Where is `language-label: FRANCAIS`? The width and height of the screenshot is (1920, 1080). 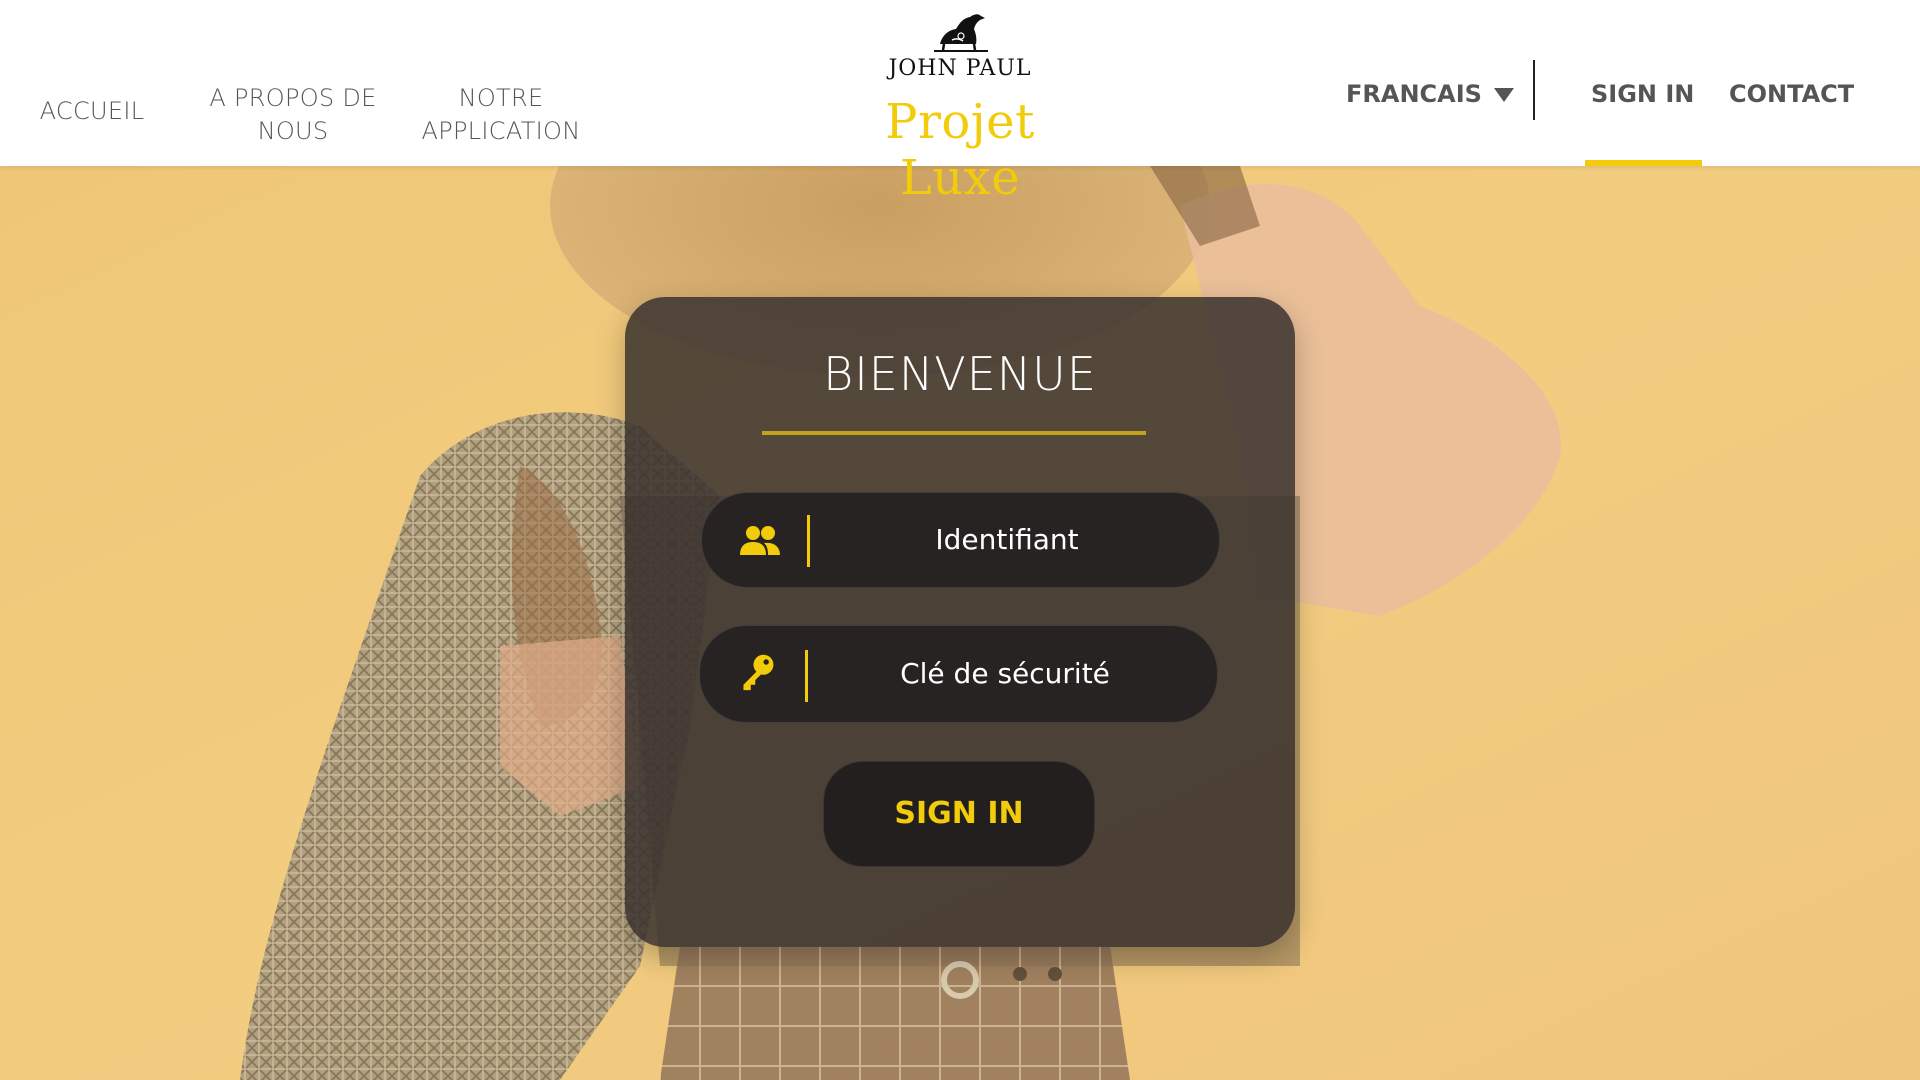
language-label: FRANCAIS is located at coordinates (1414, 94).